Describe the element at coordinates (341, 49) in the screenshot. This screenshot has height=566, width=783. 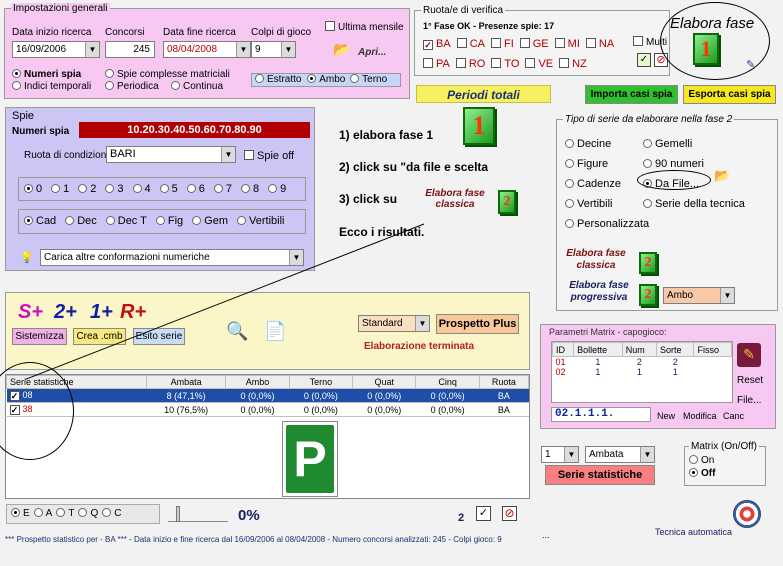
I see `open-folder-icon: 📂` at that location.